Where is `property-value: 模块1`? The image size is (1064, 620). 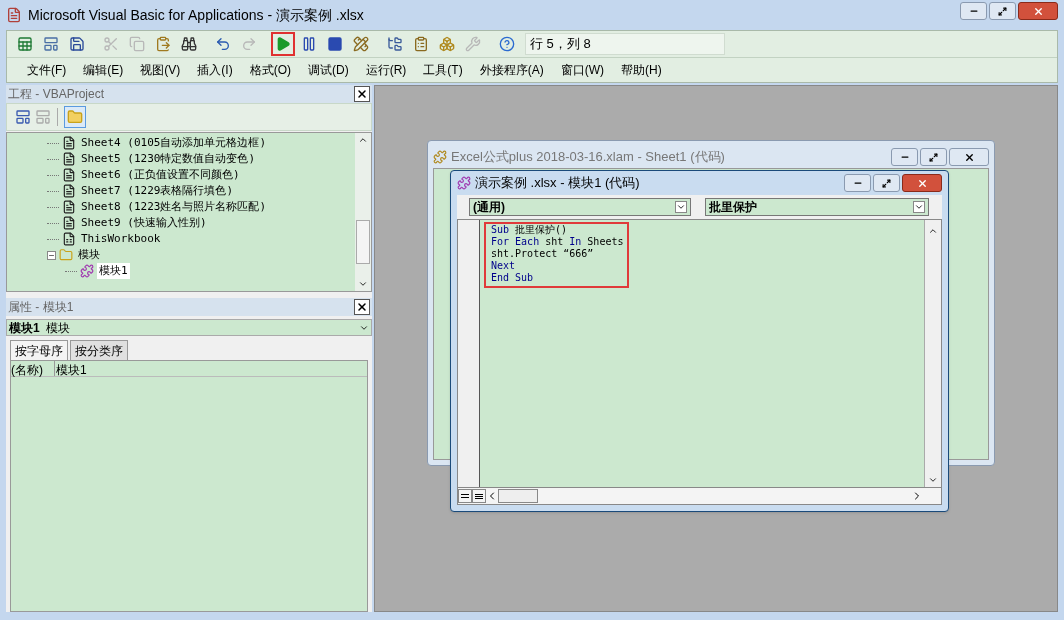 property-value: 模块1 is located at coordinates (71, 368).